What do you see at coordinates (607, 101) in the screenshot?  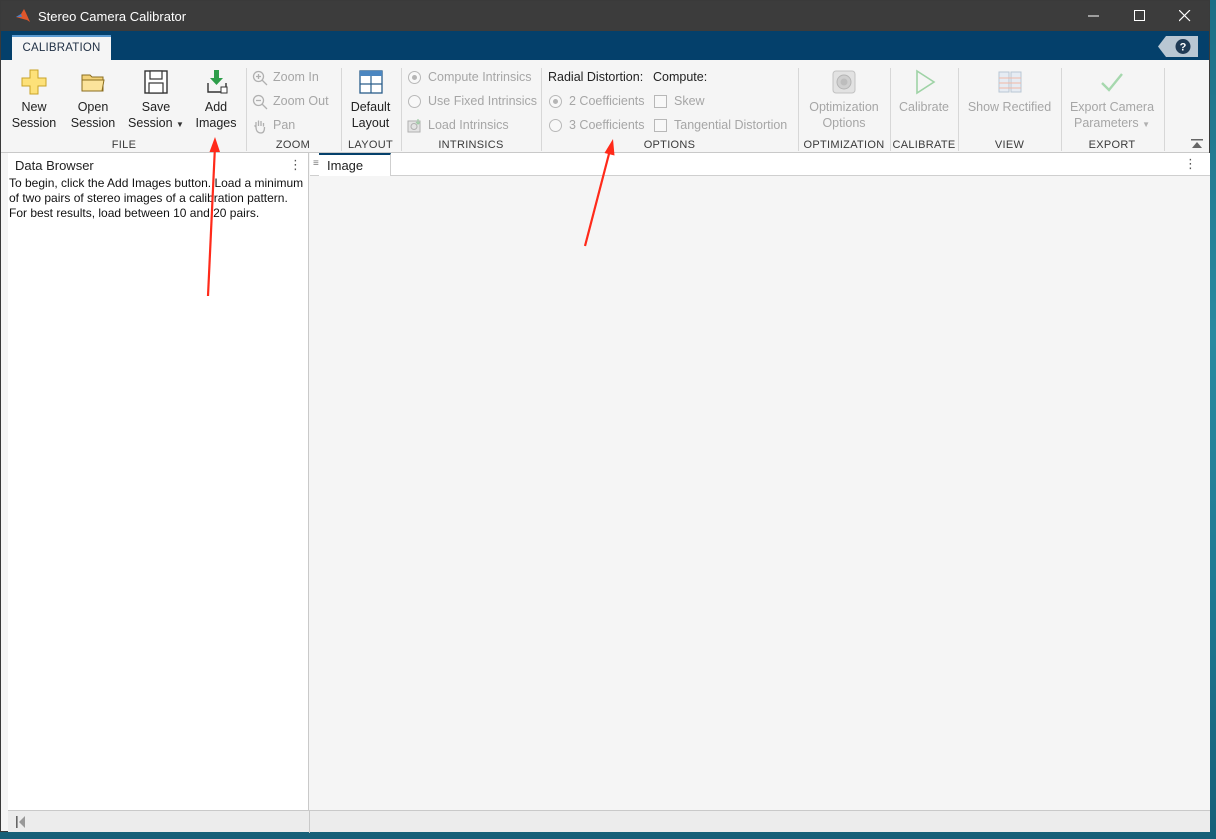 I see `two-coefficients-label: 2 Coefficients` at bounding box center [607, 101].